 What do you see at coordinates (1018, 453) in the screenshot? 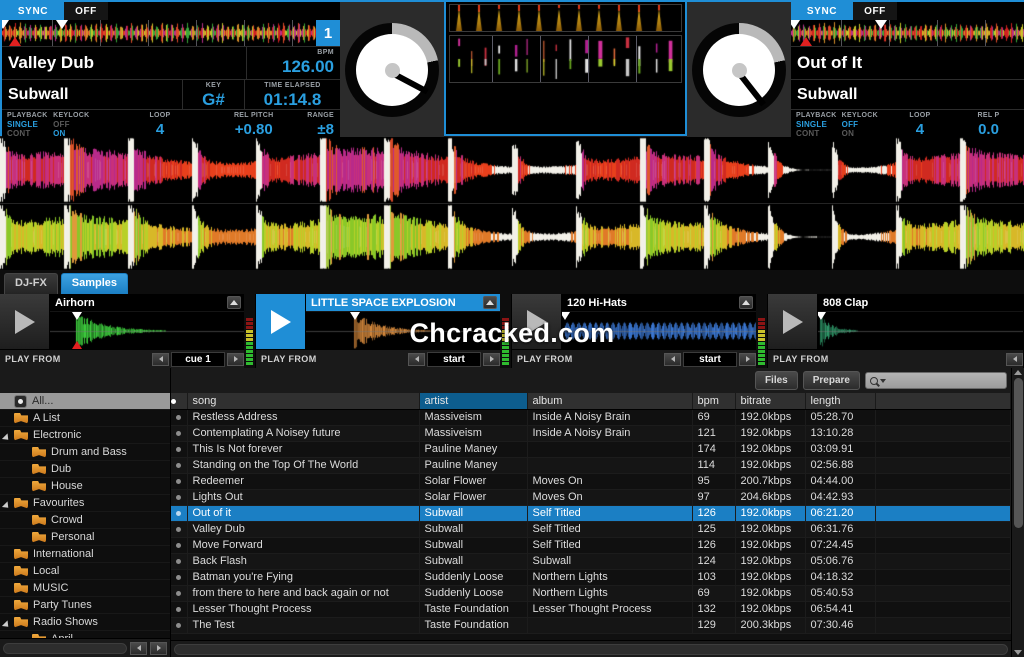
I see `scroll-thumb` at bounding box center [1018, 453].